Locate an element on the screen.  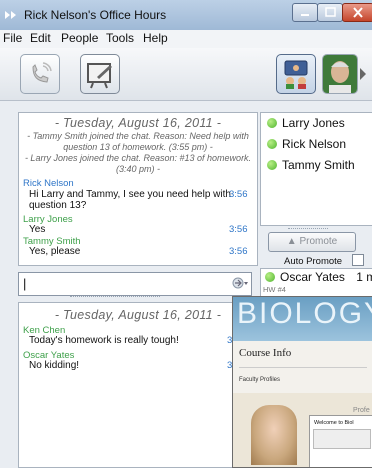
app-icon is located at coordinates (10, 15).